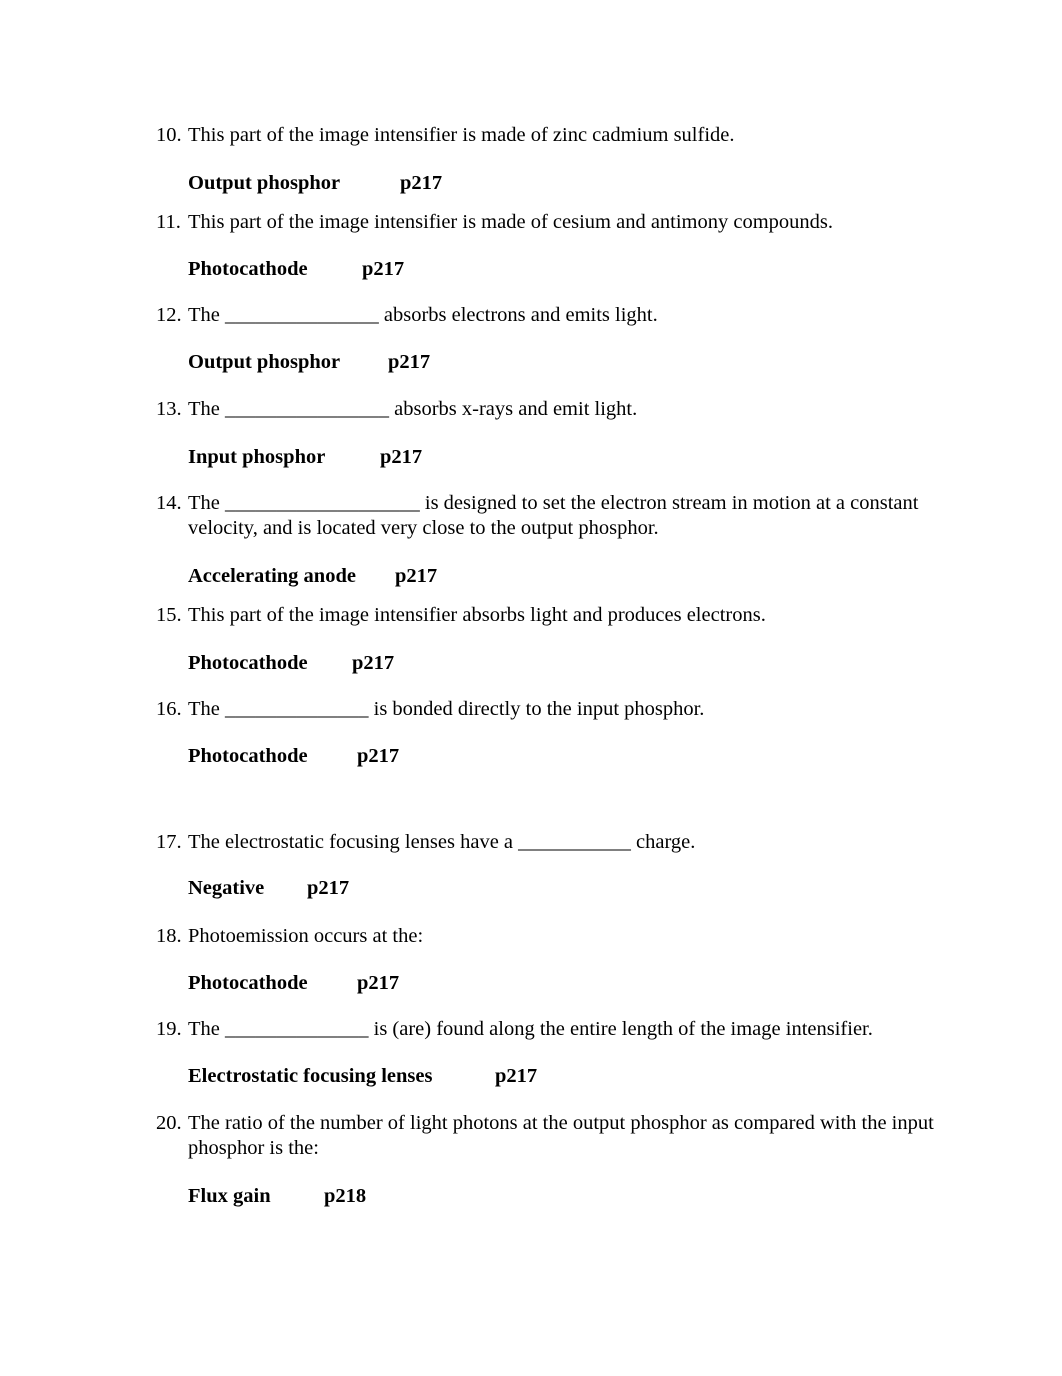  Describe the element at coordinates (168, 222) in the screenshot. I see `question-number: 11.` at that location.